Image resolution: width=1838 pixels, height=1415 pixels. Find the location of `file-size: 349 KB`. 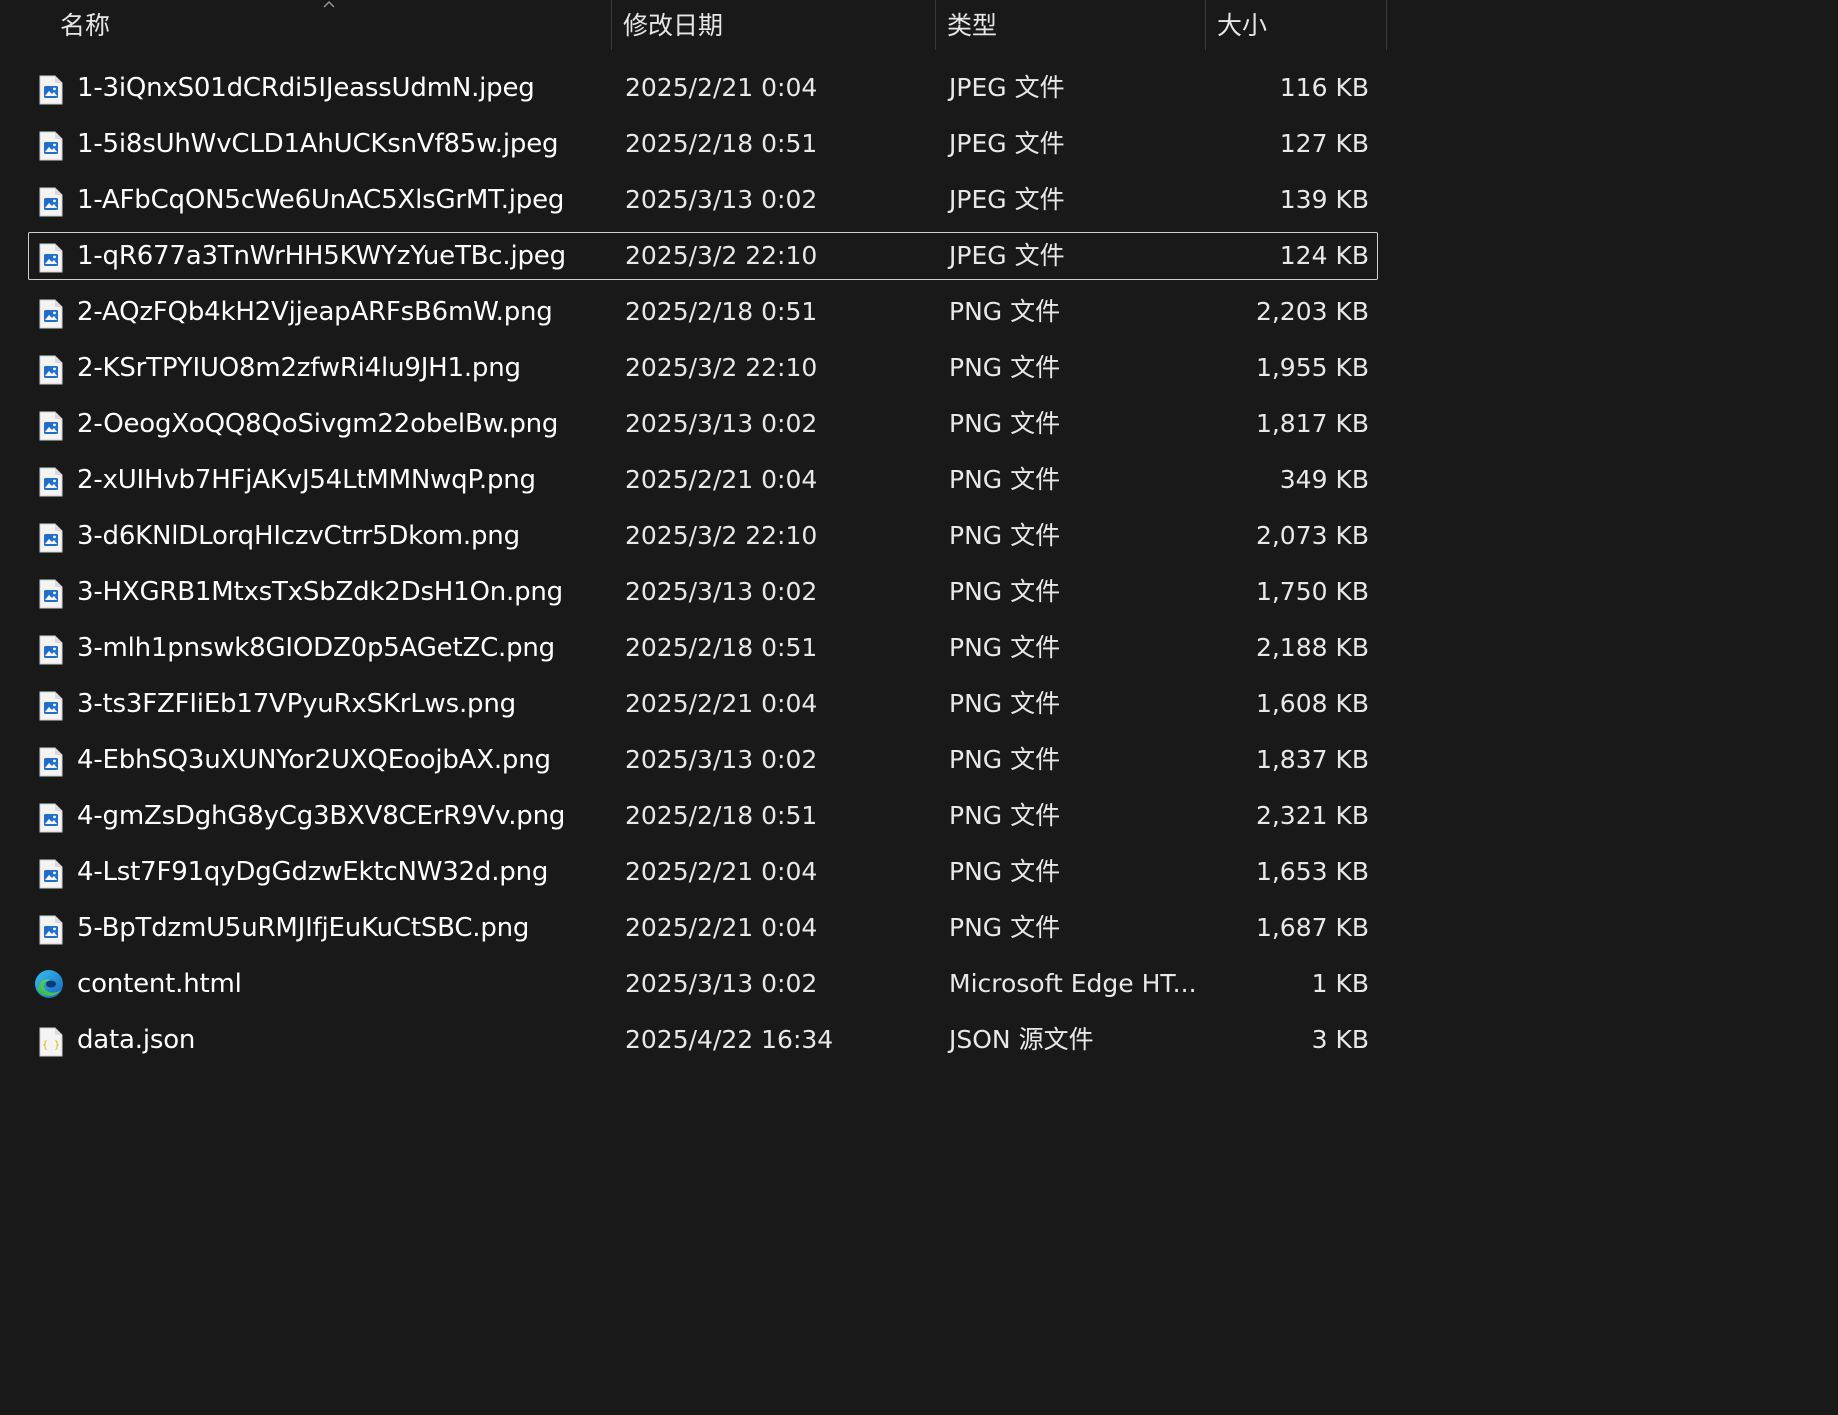

file-size: 349 KB is located at coordinates (1324, 479).